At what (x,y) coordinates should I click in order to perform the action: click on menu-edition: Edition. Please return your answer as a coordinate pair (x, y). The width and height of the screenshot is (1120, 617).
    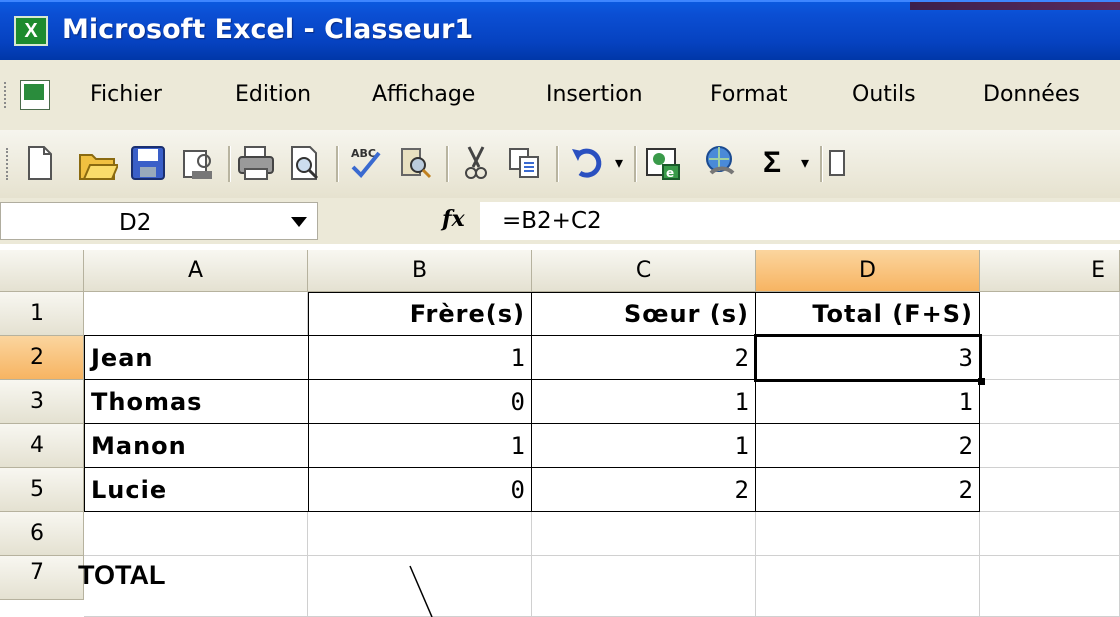
    Looking at the image, I should click on (273, 94).